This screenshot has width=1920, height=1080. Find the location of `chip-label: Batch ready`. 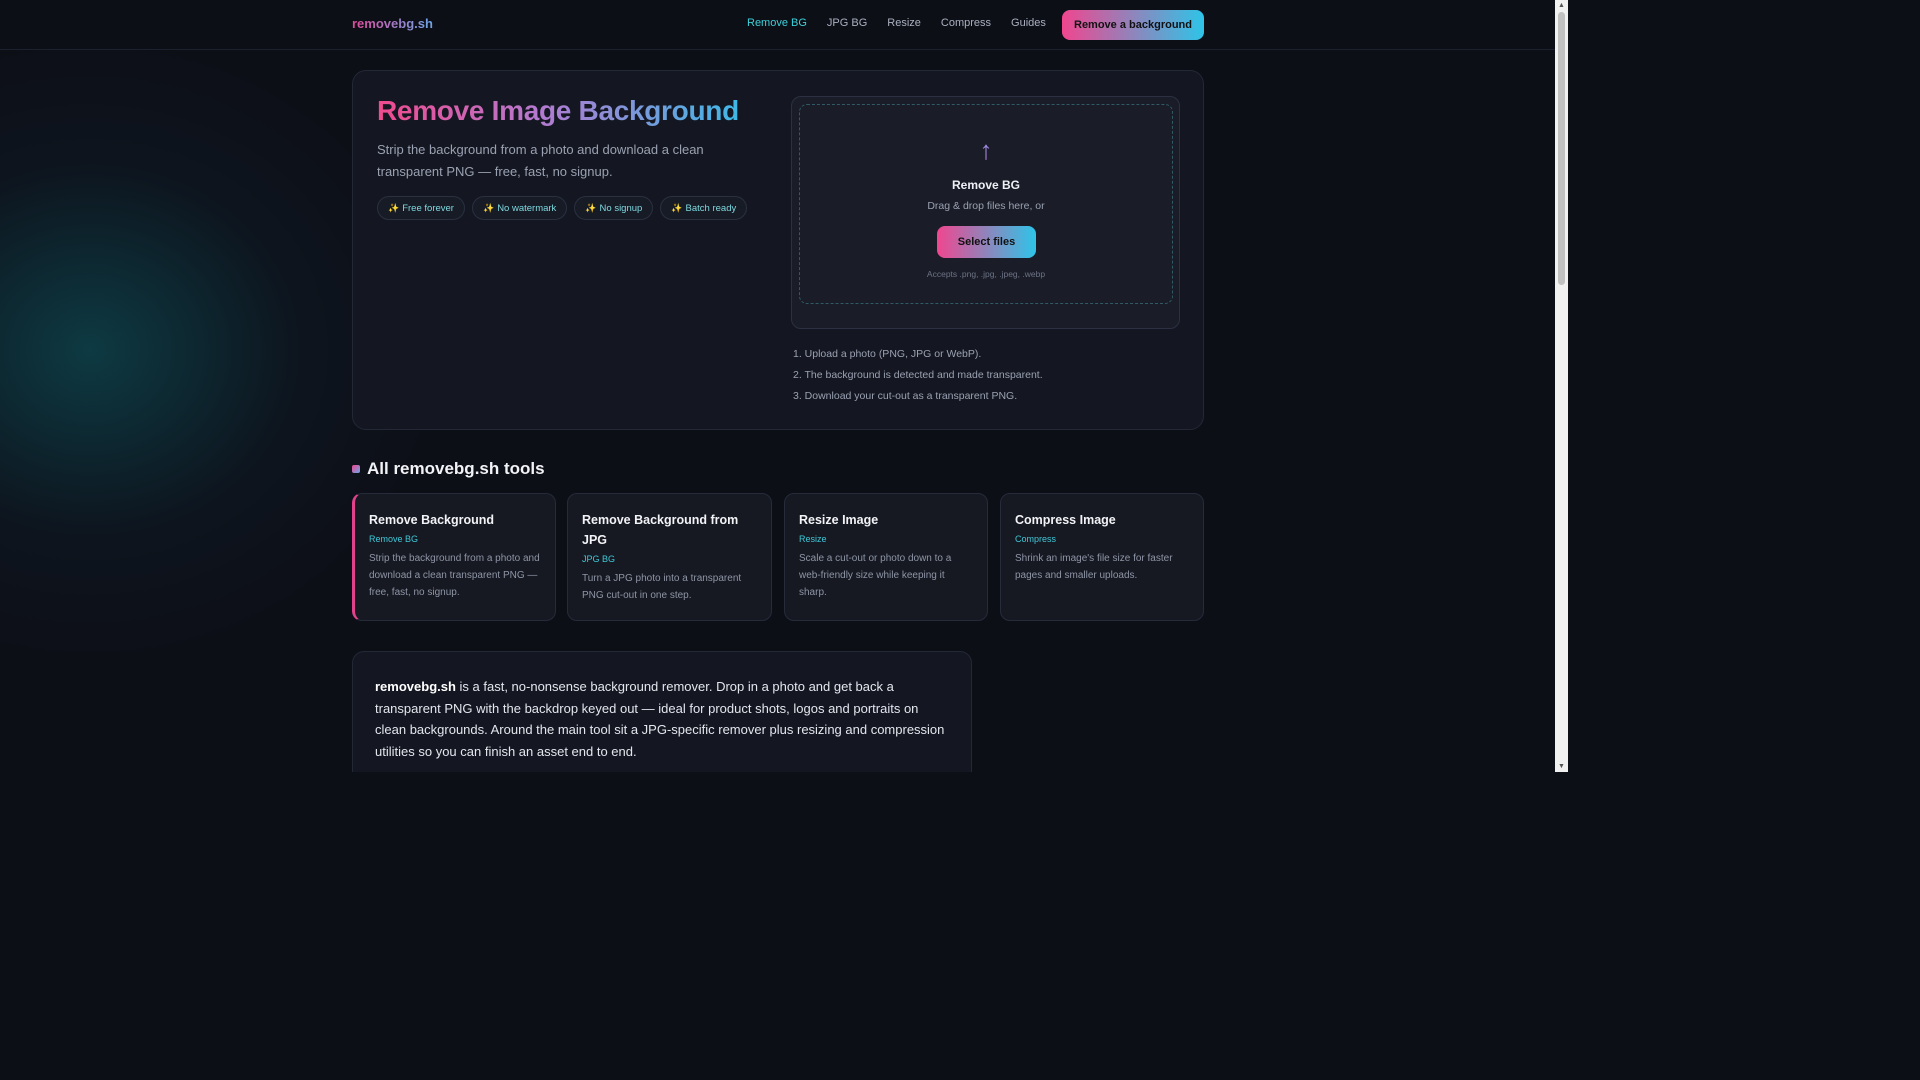

chip-label: Batch ready is located at coordinates (711, 208).